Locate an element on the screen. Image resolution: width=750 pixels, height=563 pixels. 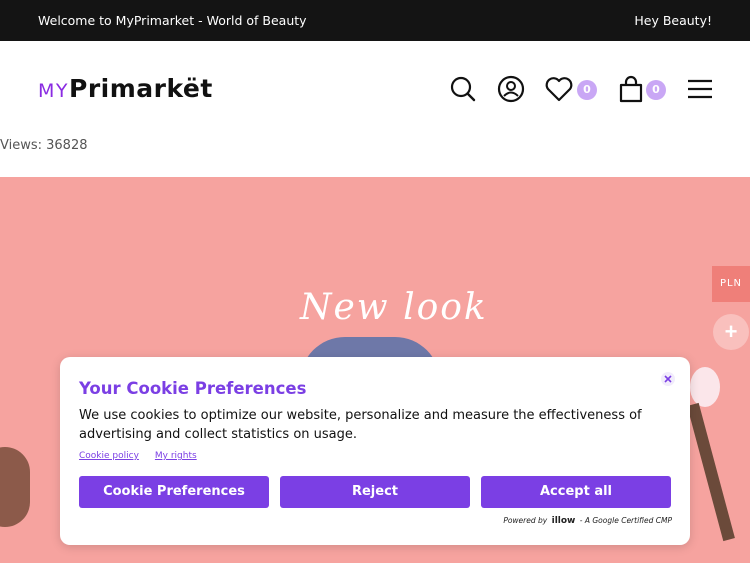
cookie-preferences-button: Cookie Preferences is located at coordinates (174, 492).